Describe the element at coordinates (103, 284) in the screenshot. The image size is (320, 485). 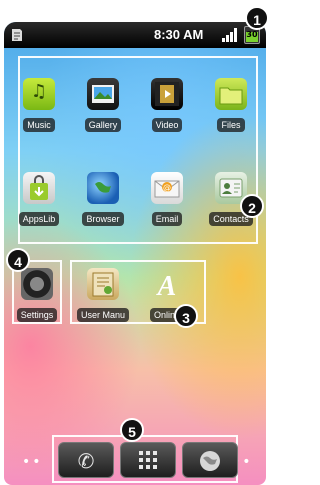
I see `book-icon` at that location.